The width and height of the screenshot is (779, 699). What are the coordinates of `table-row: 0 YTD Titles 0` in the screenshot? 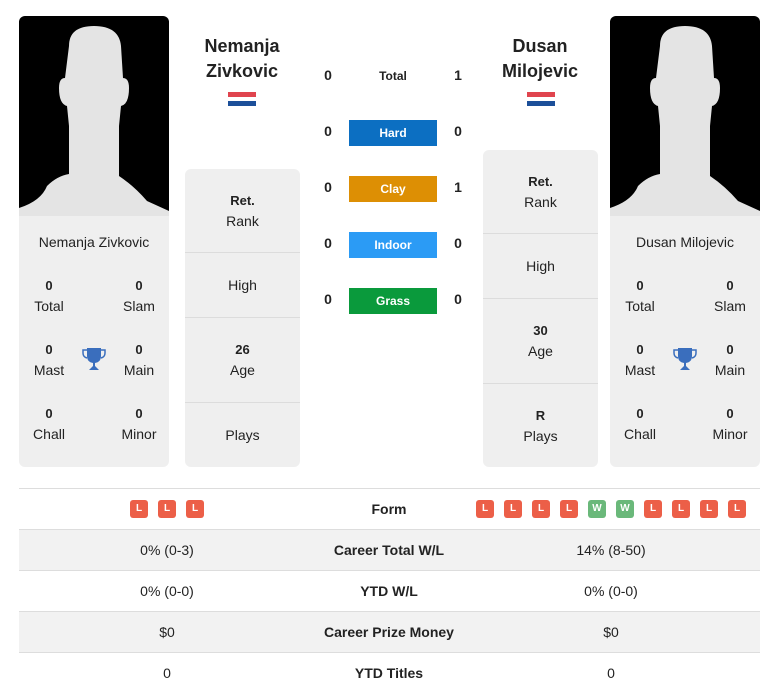 It's located at (389, 672).